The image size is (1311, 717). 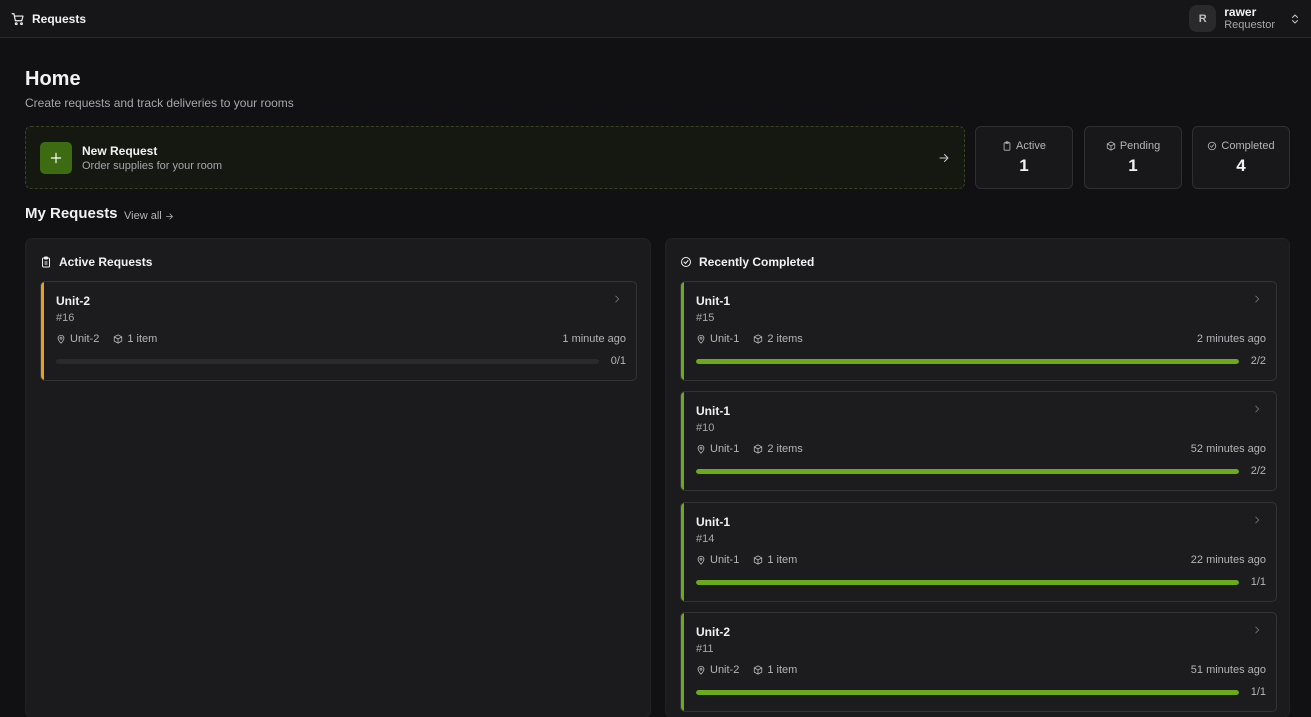 What do you see at coordinates (594, 339) in the screenshot?
I see `card-time: 1 minute ago` at bounding box center [594, 339].